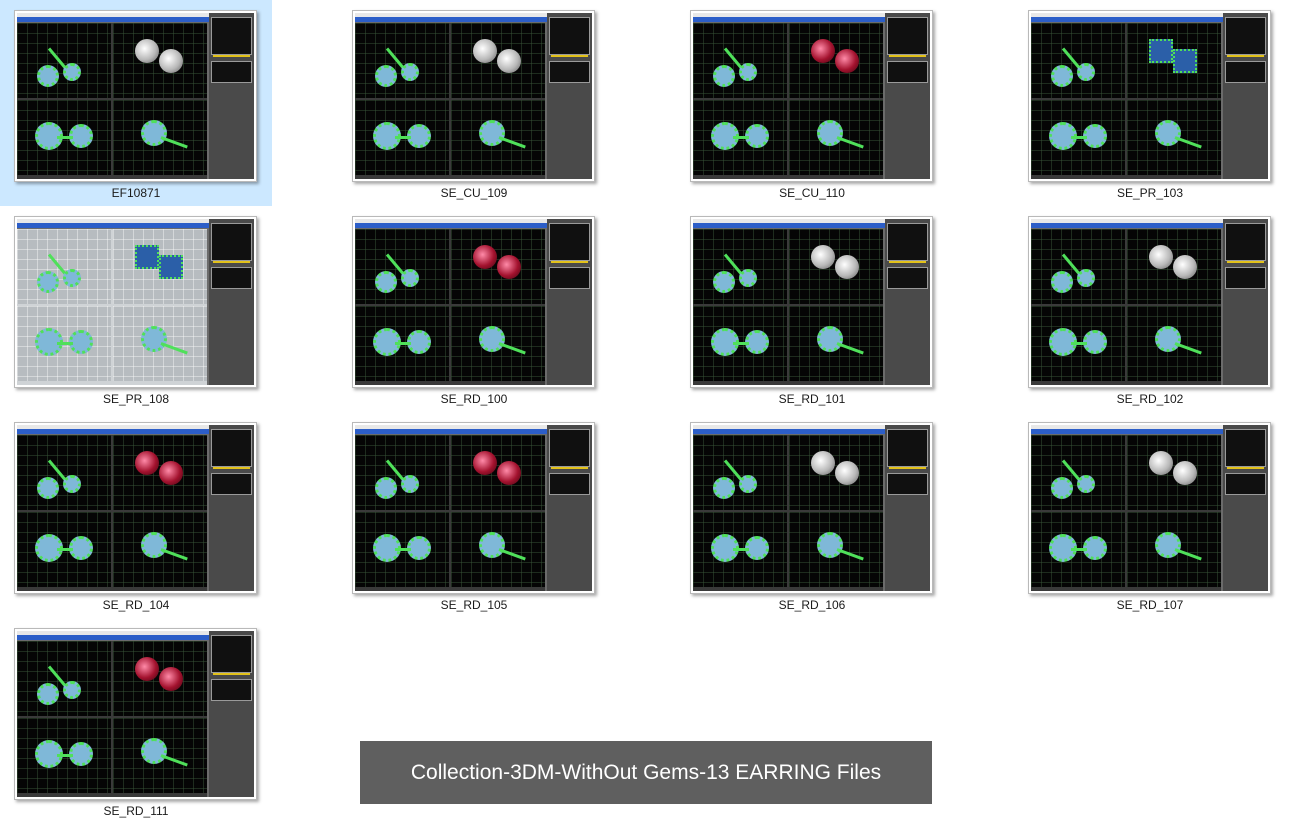 The width and height of the screenshot is (1292, 831). What do you see at coordinates (812, 605) in the screenshot?
I see `file-name-label: SE_RD_106` at bounding box center [812, 605].